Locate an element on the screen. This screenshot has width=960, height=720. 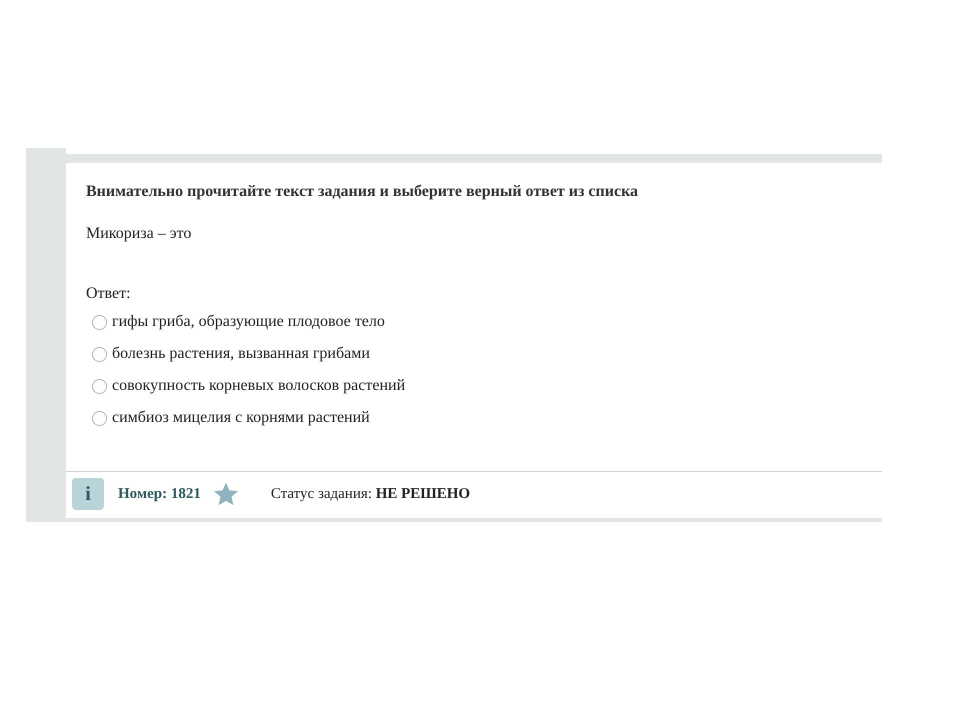
task-number: Номер: 1821 is located at coordinates (159, 494).